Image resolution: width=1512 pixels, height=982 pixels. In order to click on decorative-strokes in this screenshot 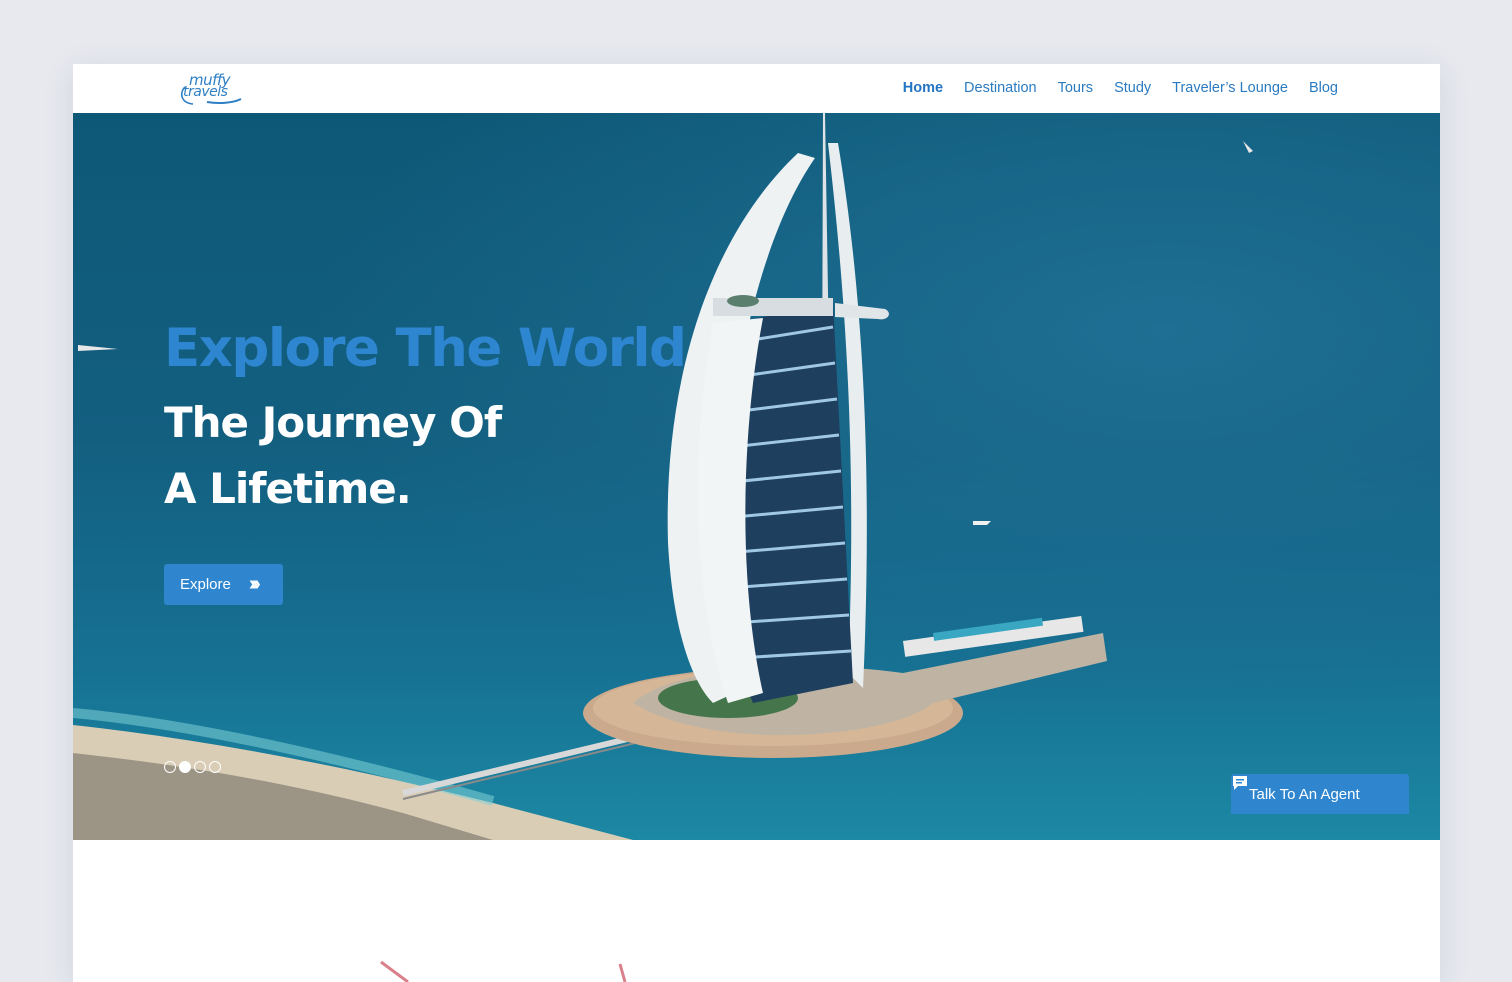, I will do `click(503, 971)`.